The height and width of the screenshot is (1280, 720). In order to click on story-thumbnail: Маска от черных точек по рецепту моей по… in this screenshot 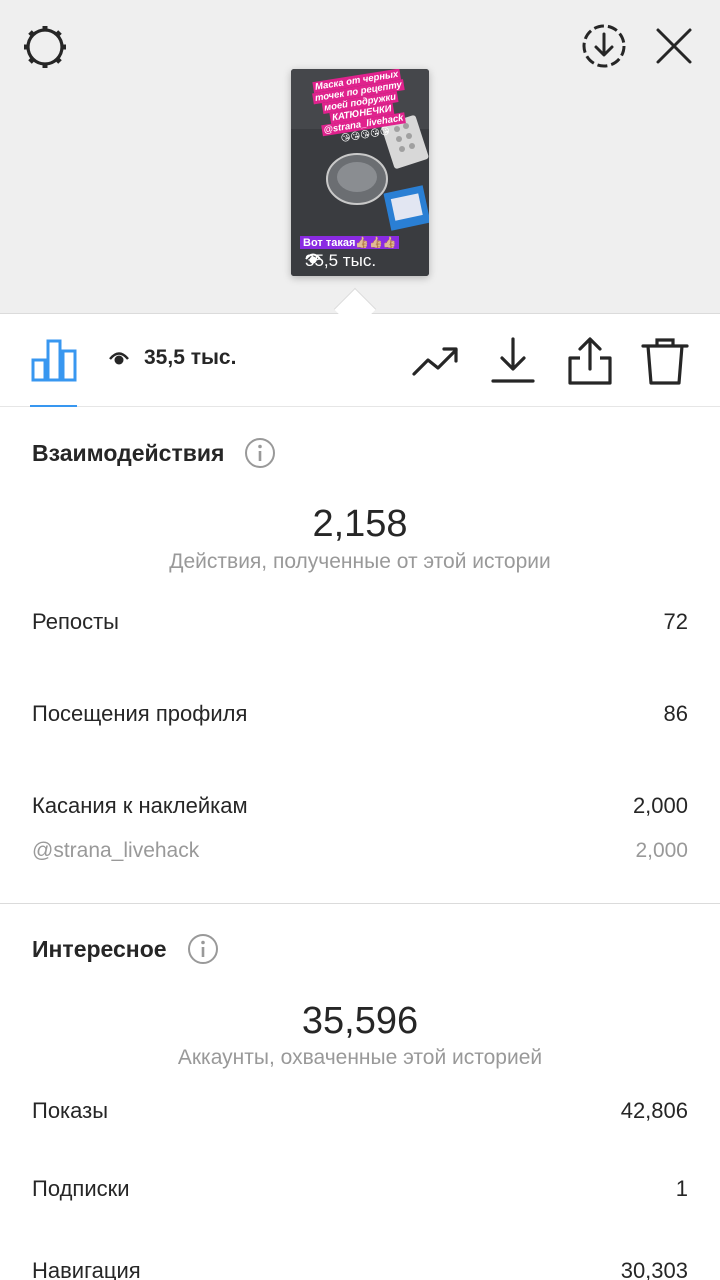, I will do `click(360, 172)`.